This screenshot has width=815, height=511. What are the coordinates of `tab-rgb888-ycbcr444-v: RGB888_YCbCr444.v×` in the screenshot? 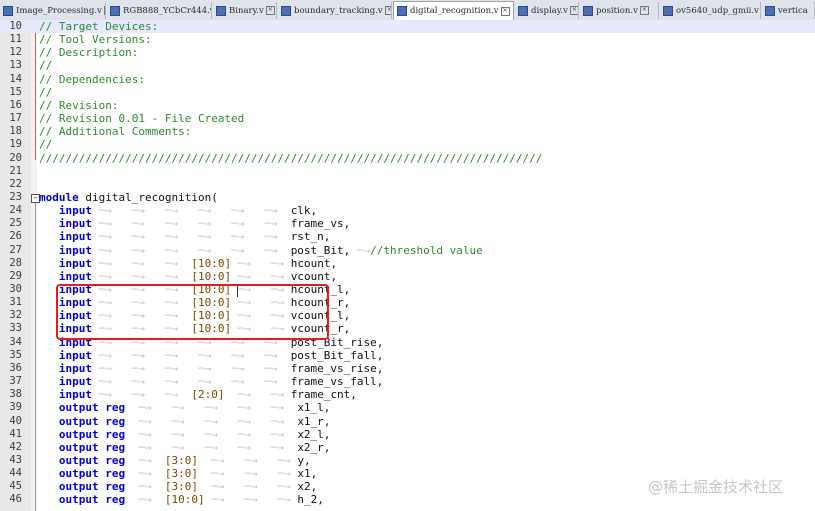 It's located at (159, 10).